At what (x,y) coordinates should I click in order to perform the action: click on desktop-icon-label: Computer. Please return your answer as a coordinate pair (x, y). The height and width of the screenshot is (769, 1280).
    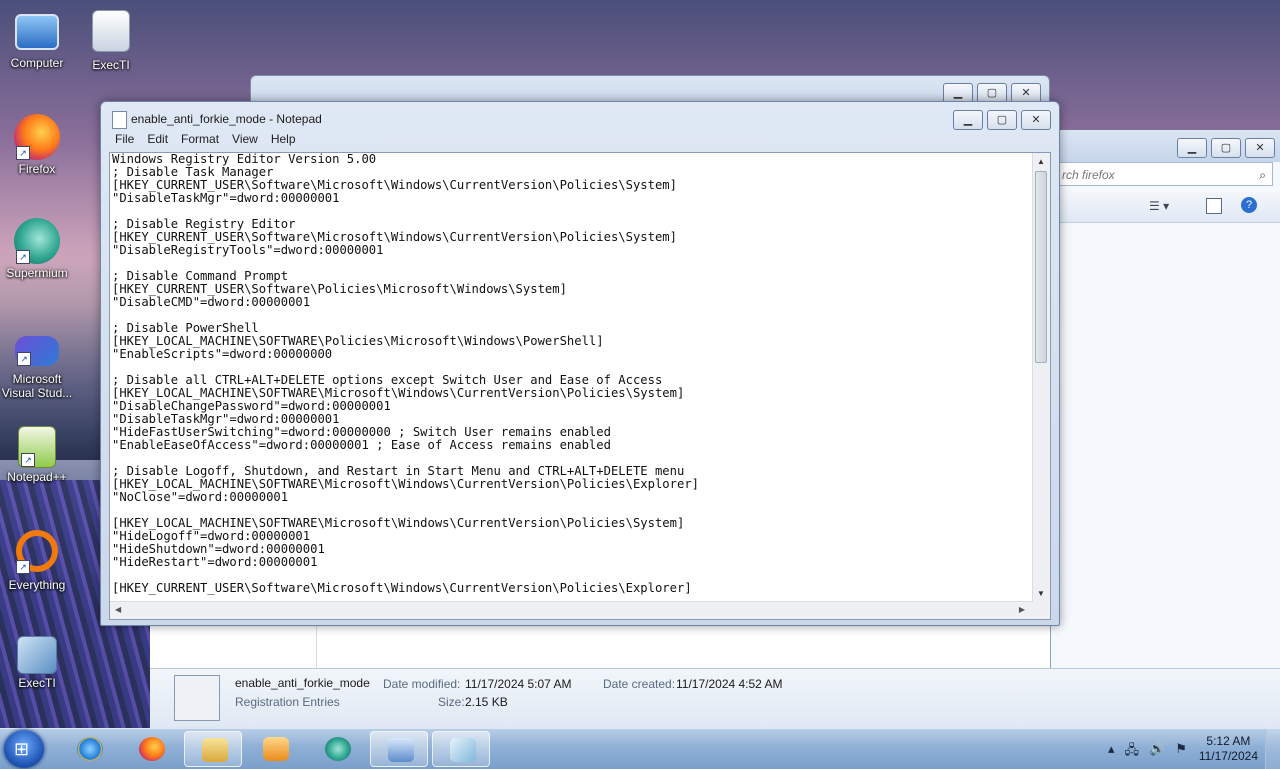
    Looking at the image, I should click on (37, 63).